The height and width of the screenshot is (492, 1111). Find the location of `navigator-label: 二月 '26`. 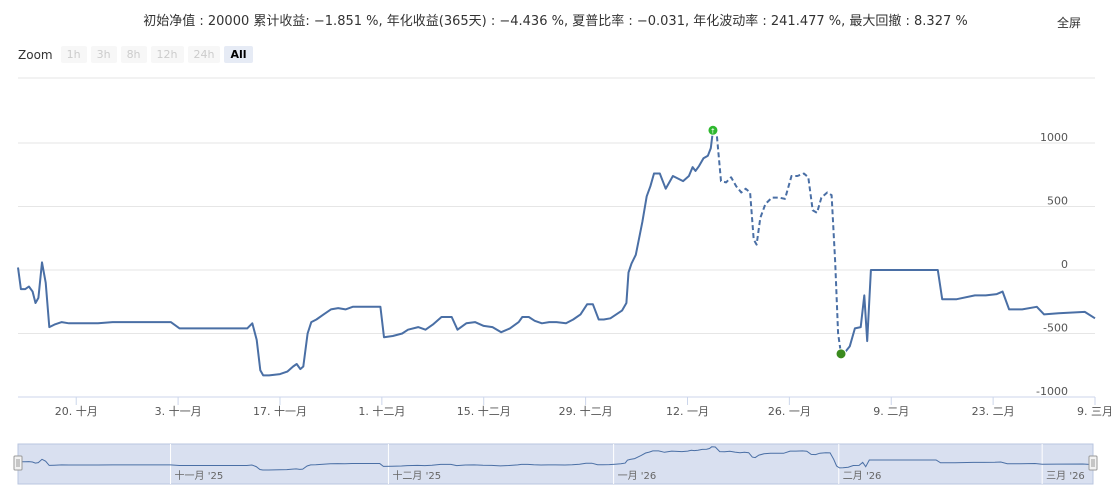

navigator-label: 二月 '26 is located at coordinates (862, 476).